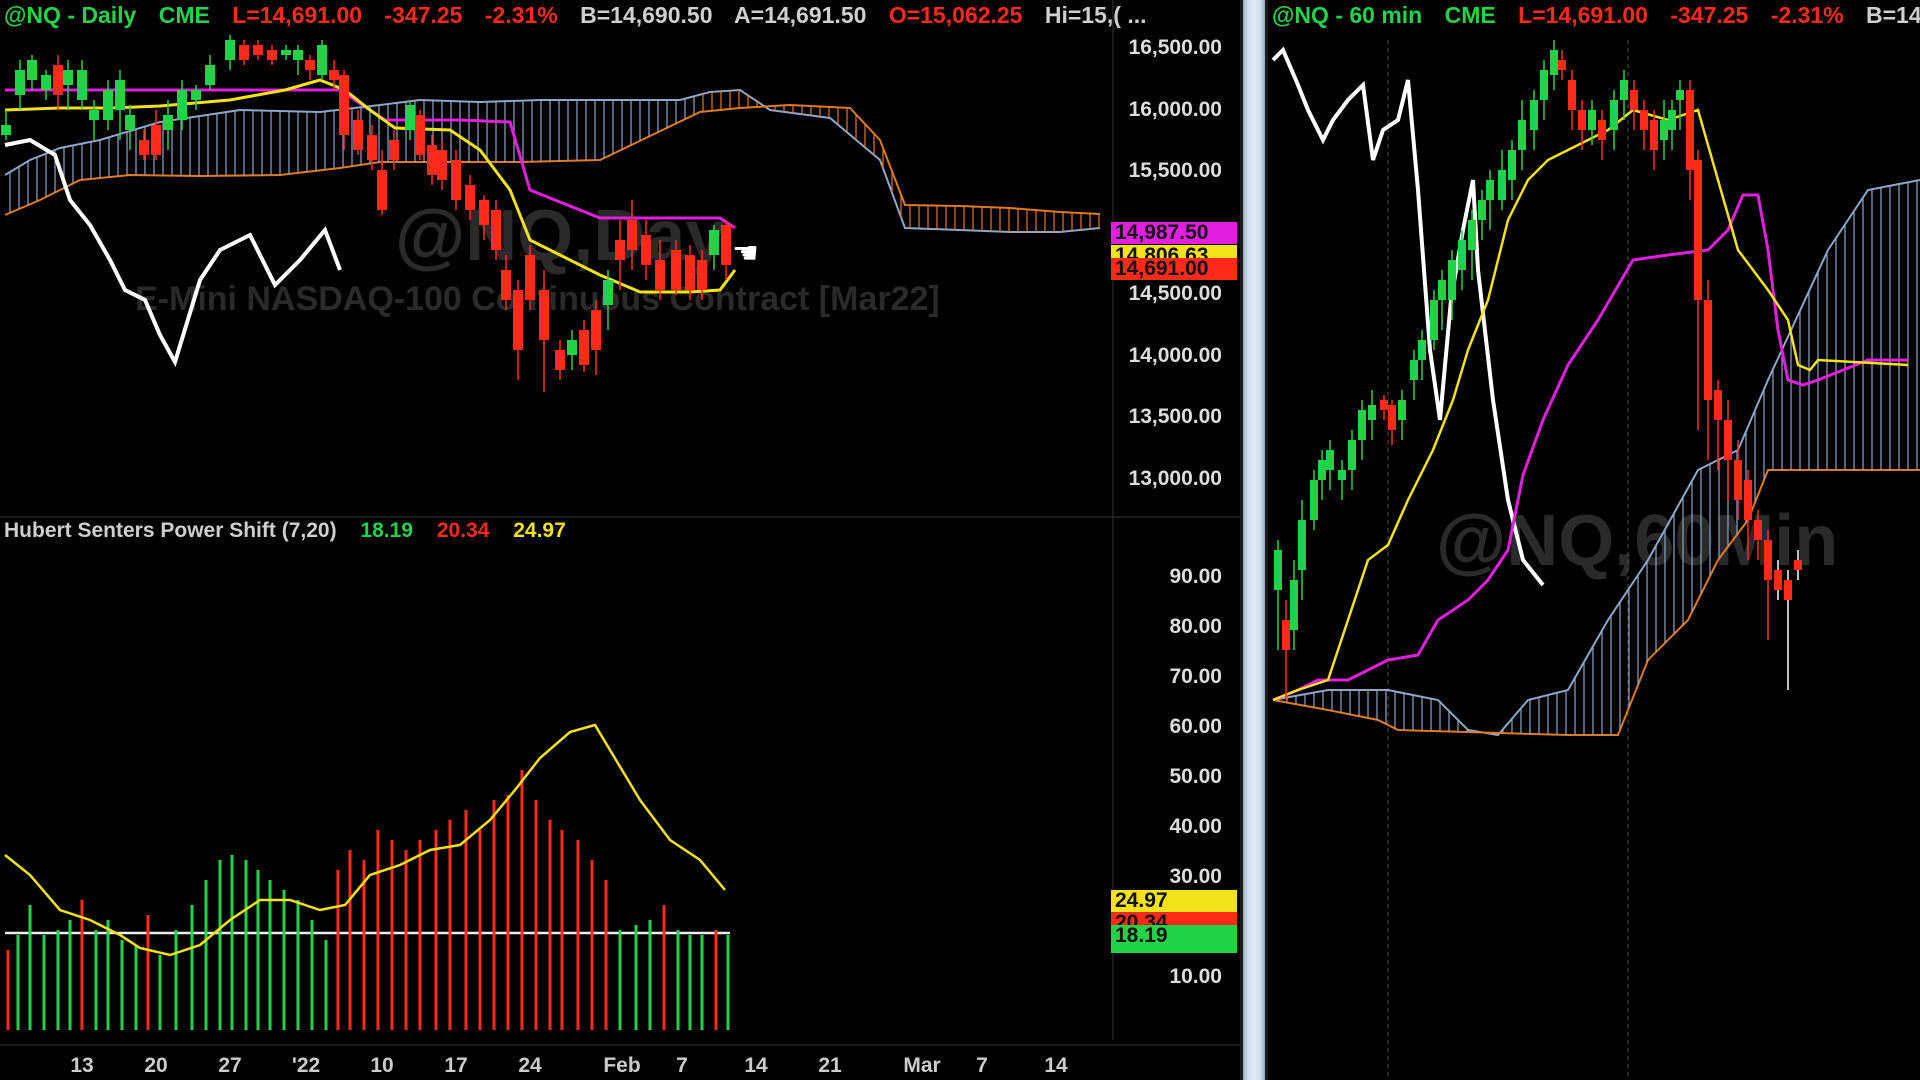 Image resolution: width=1920 pixels, height=1080 pixels. I want to click on date-axis-label: 27, so click(230, 1065).